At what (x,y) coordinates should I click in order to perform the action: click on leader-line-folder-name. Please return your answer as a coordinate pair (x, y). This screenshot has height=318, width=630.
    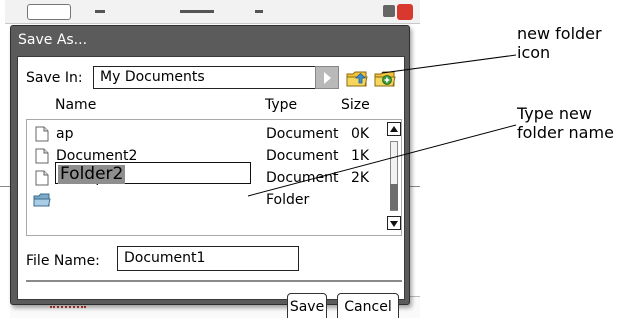
    Looking at the image, I should click on (382, 160).